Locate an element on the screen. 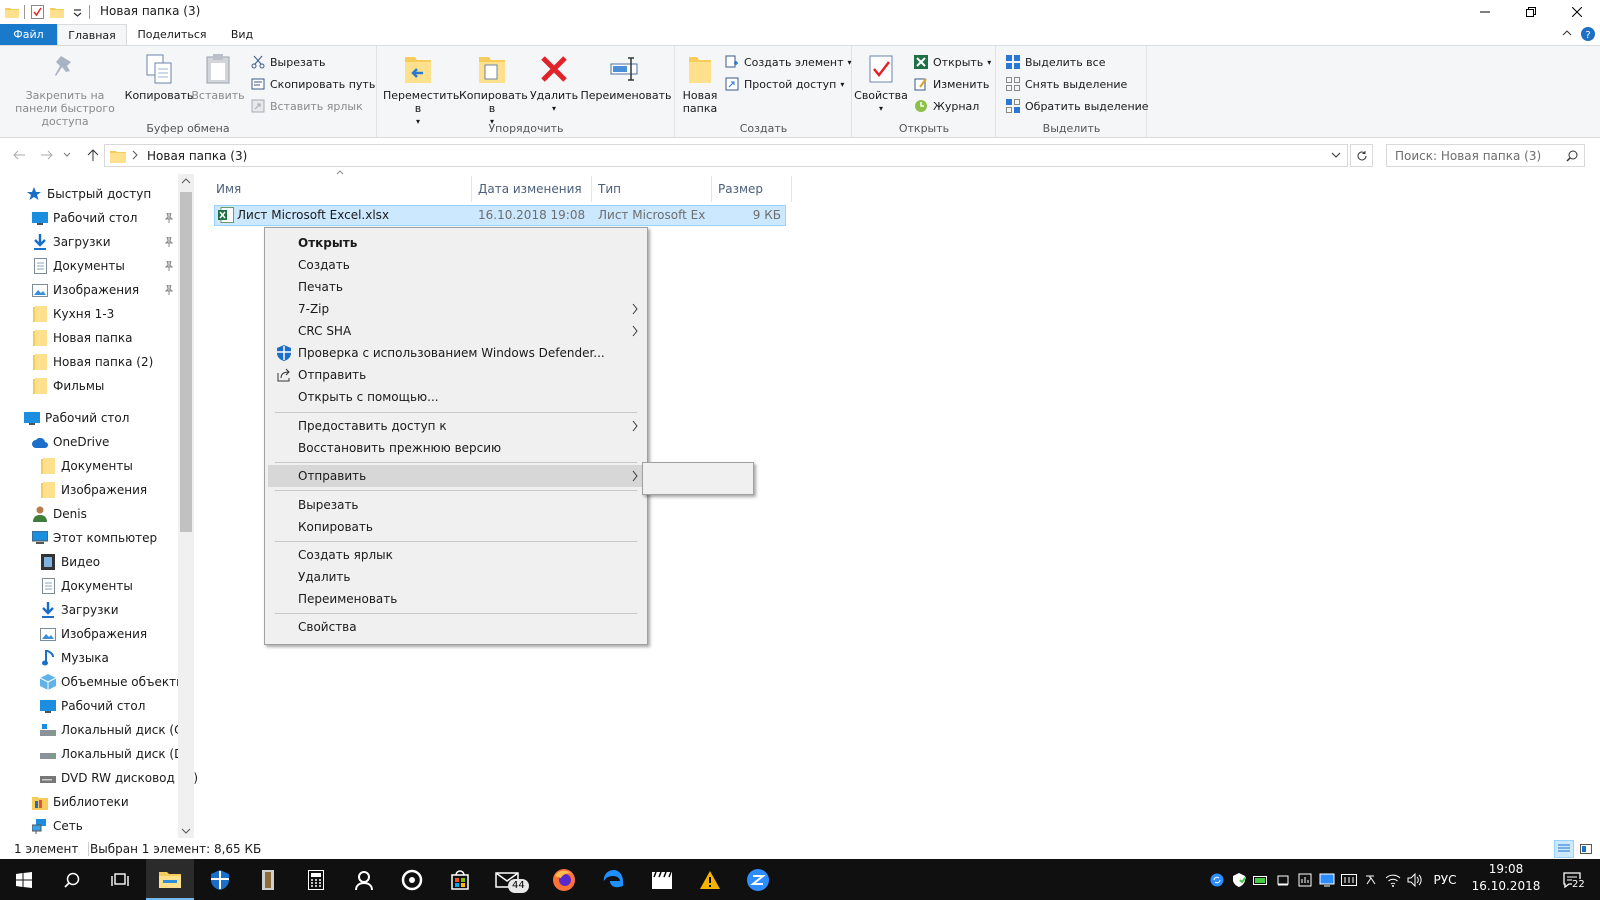  select-all-button: Выделить все is located at coordinates (1055, 62).